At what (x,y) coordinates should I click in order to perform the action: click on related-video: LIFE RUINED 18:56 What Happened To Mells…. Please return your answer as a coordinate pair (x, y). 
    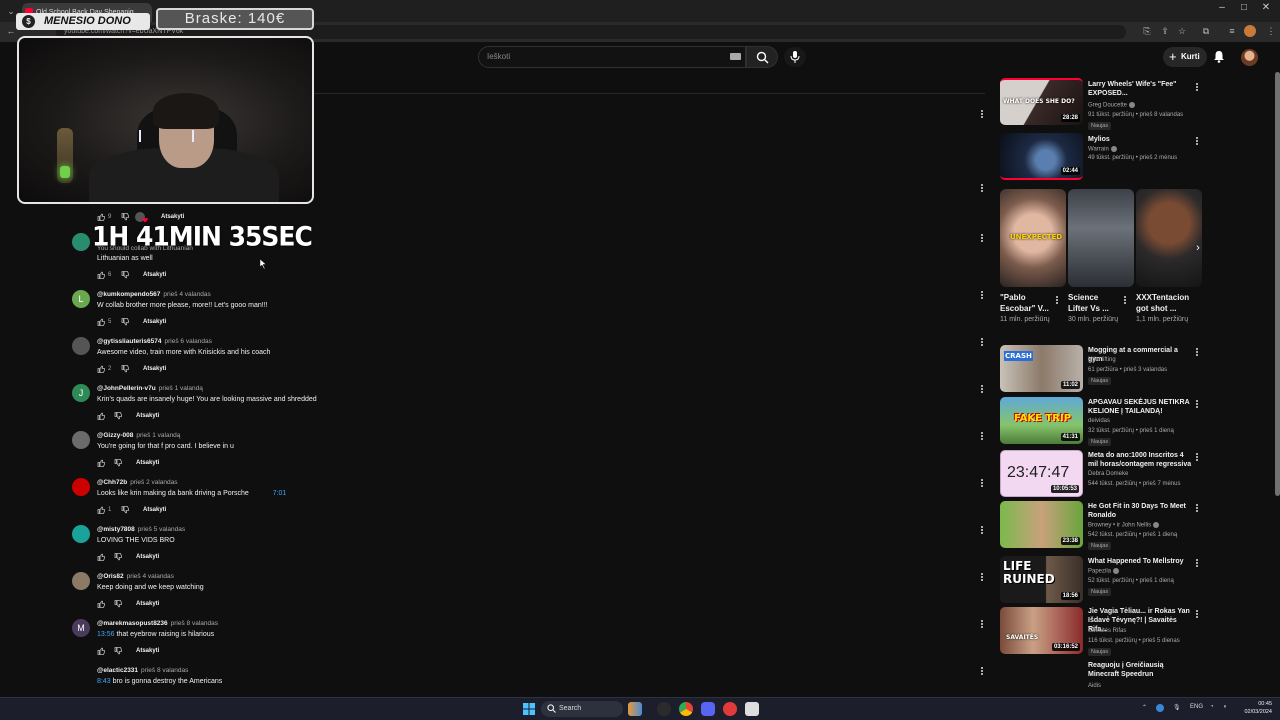
    Looking at the image, I should click on (1102, 581).